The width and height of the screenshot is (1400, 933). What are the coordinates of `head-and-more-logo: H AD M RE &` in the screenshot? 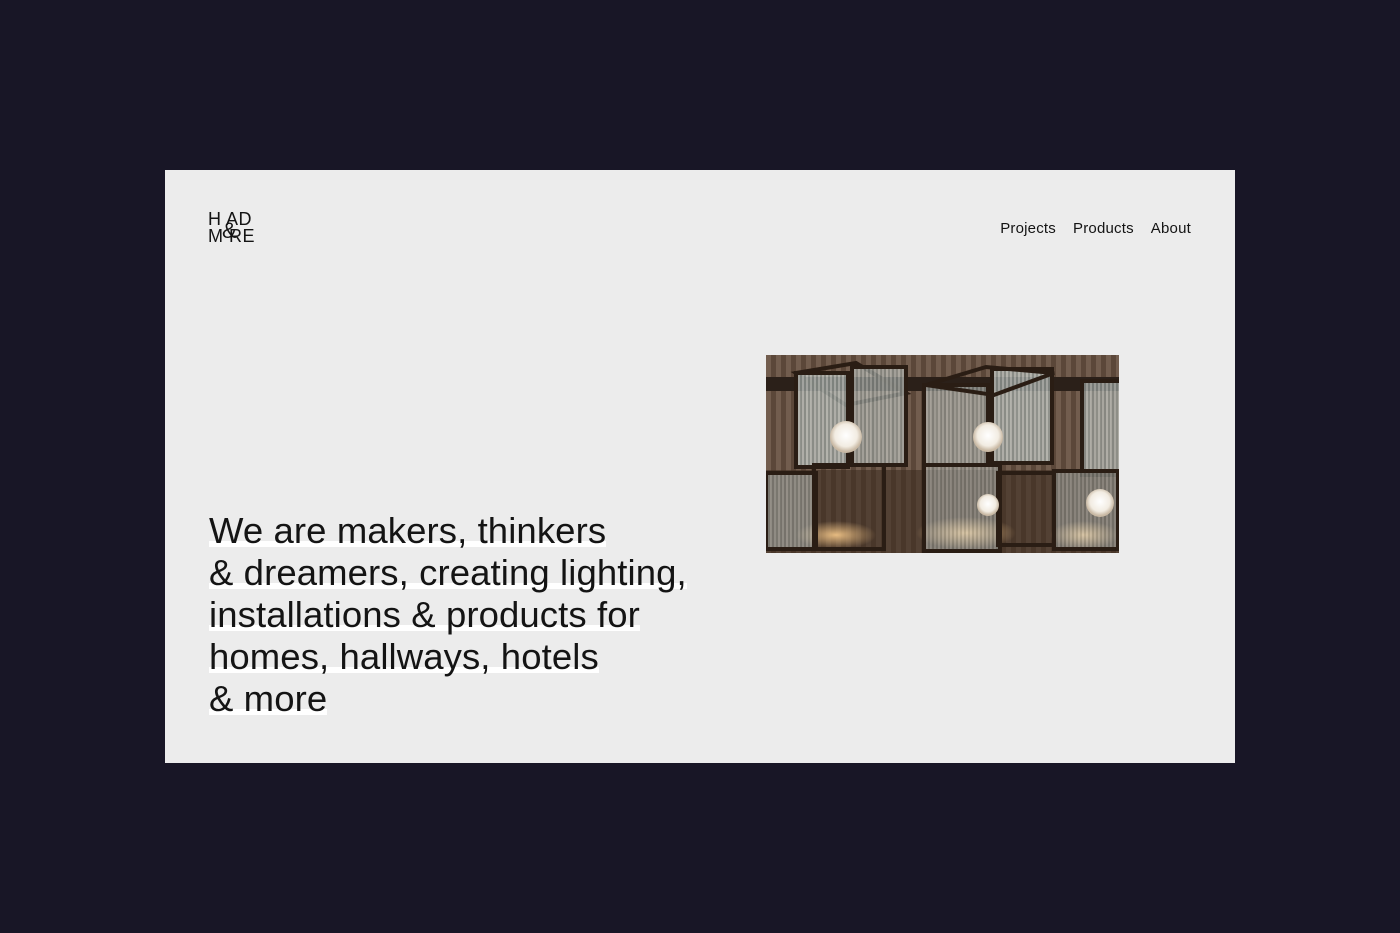 It's located at (243, 230).